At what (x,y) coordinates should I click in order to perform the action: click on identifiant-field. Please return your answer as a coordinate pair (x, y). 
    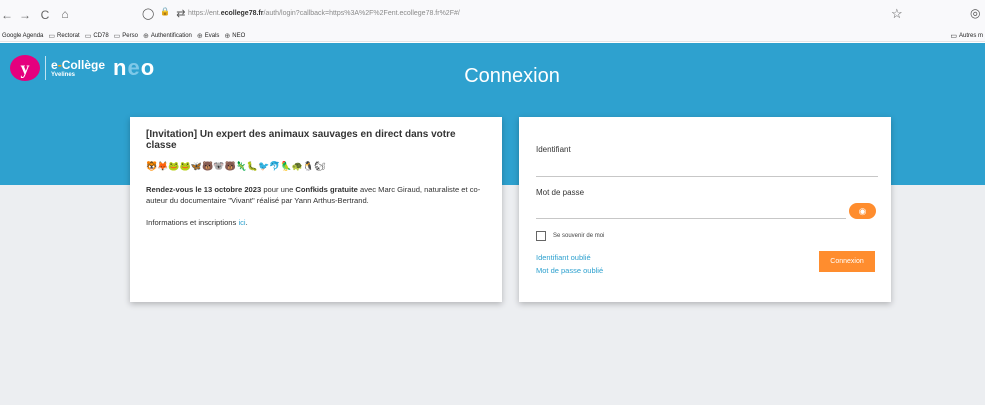
    Looking at the image, I should click on (707, 176).